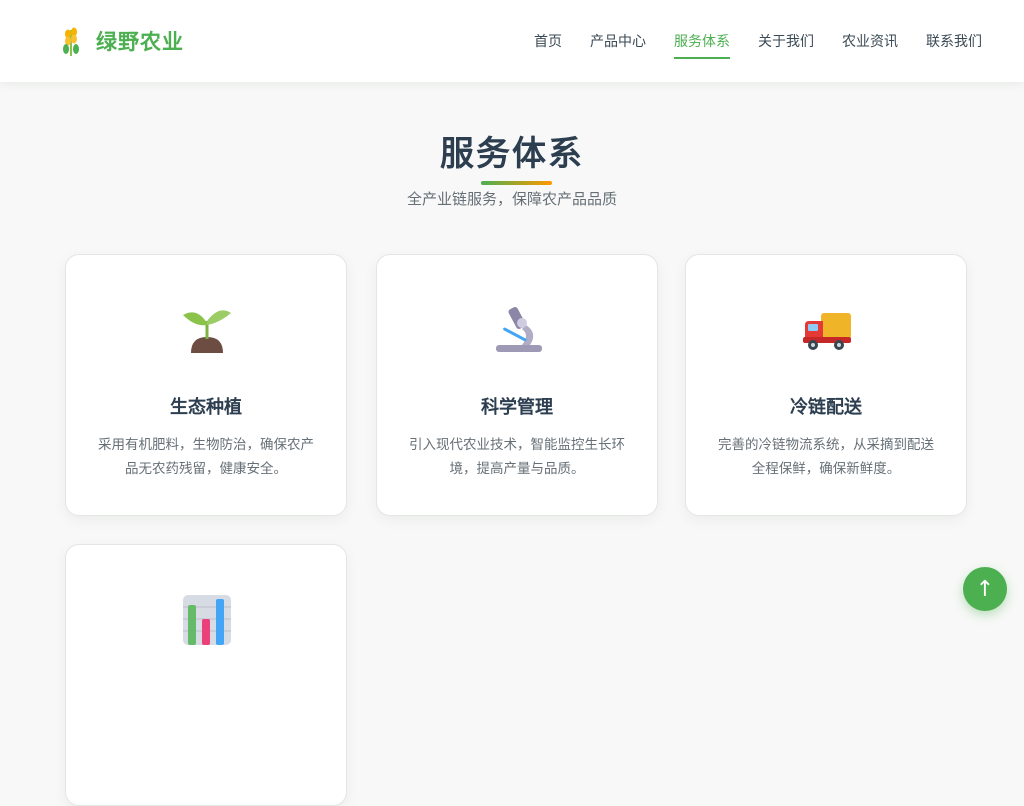 The width and height of the screenshot is (1024, 806). I want to click on truck-icon, so click(827, 331).